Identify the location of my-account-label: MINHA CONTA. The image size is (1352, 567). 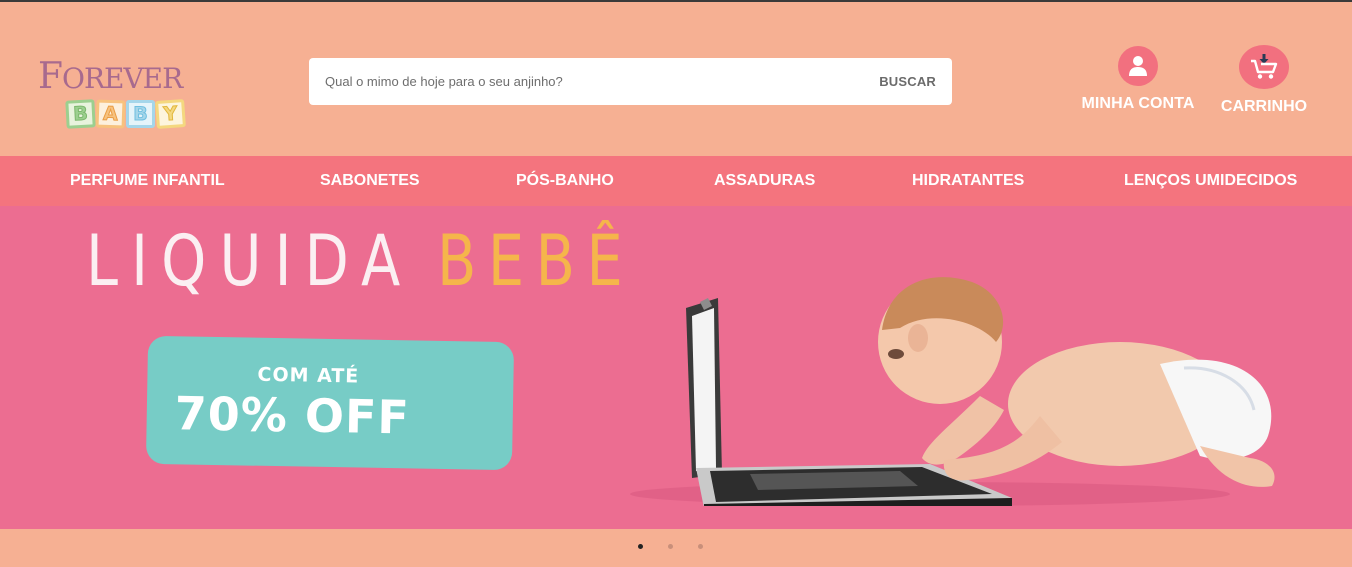
(1138, 103).